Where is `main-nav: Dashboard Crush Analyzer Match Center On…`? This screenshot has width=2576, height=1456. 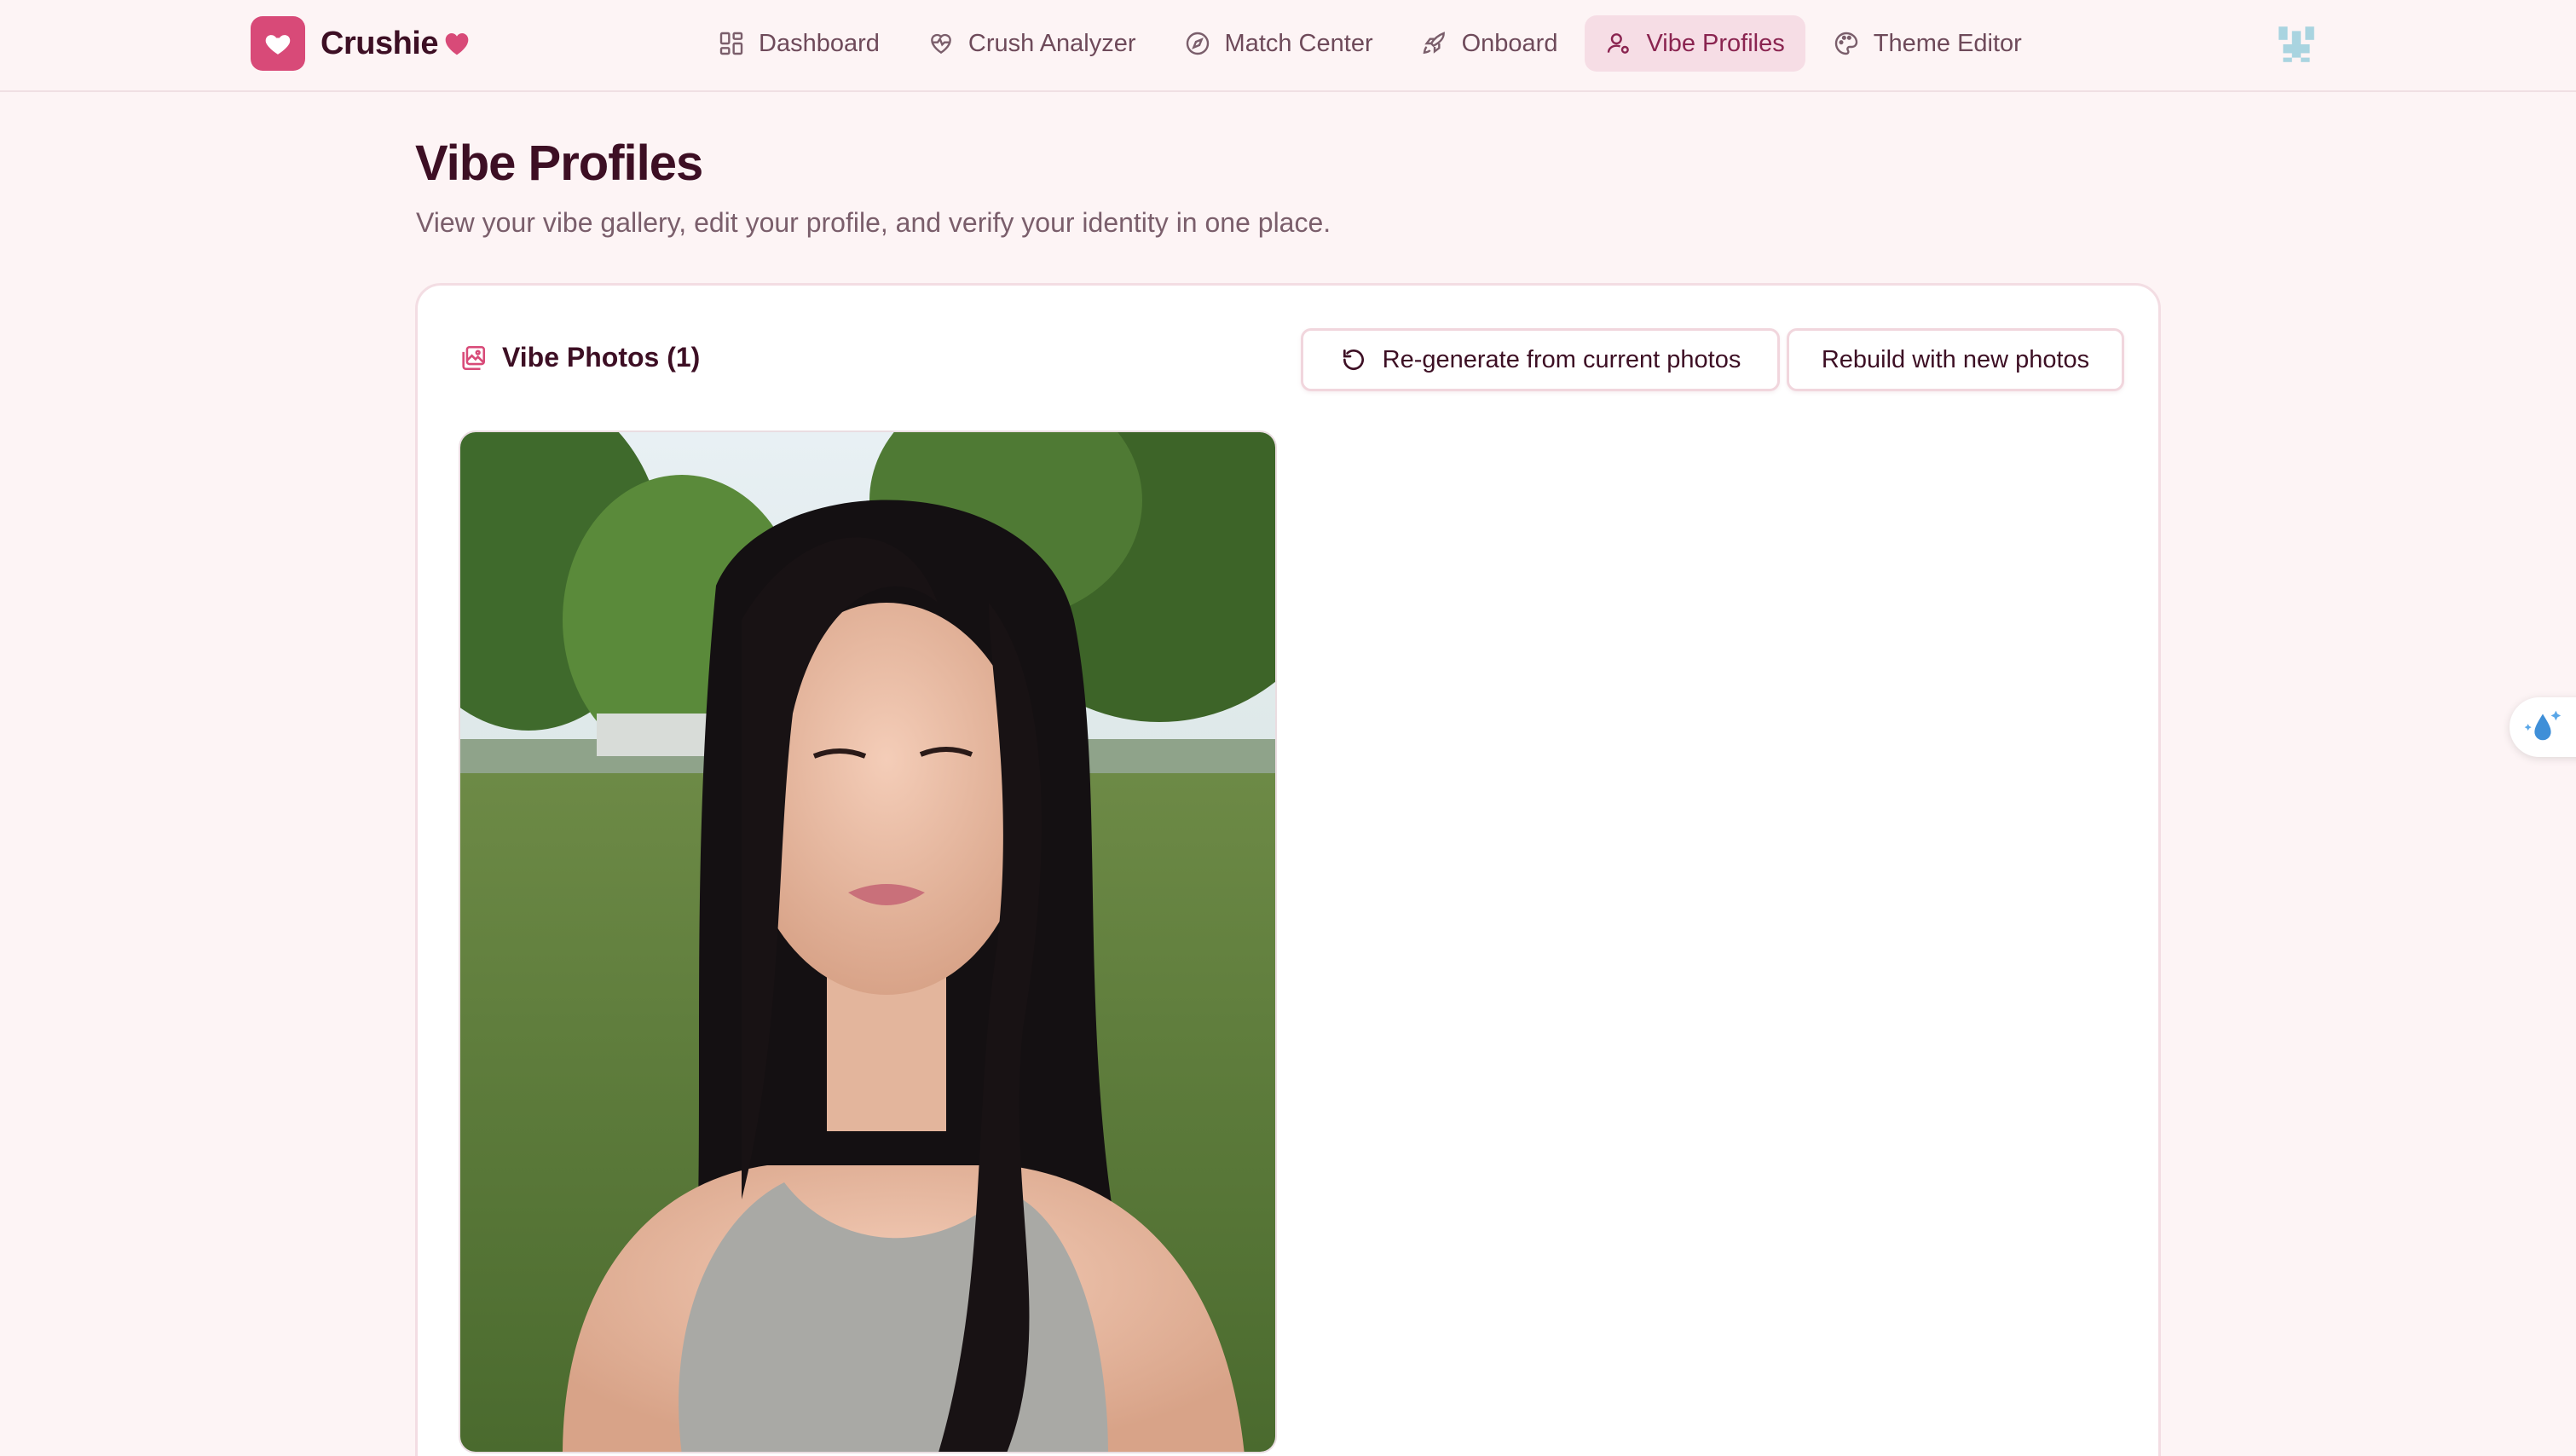 main-nav: Dashboard Crush Analyzer Match Center On… is located at coordinates (1373, 43).